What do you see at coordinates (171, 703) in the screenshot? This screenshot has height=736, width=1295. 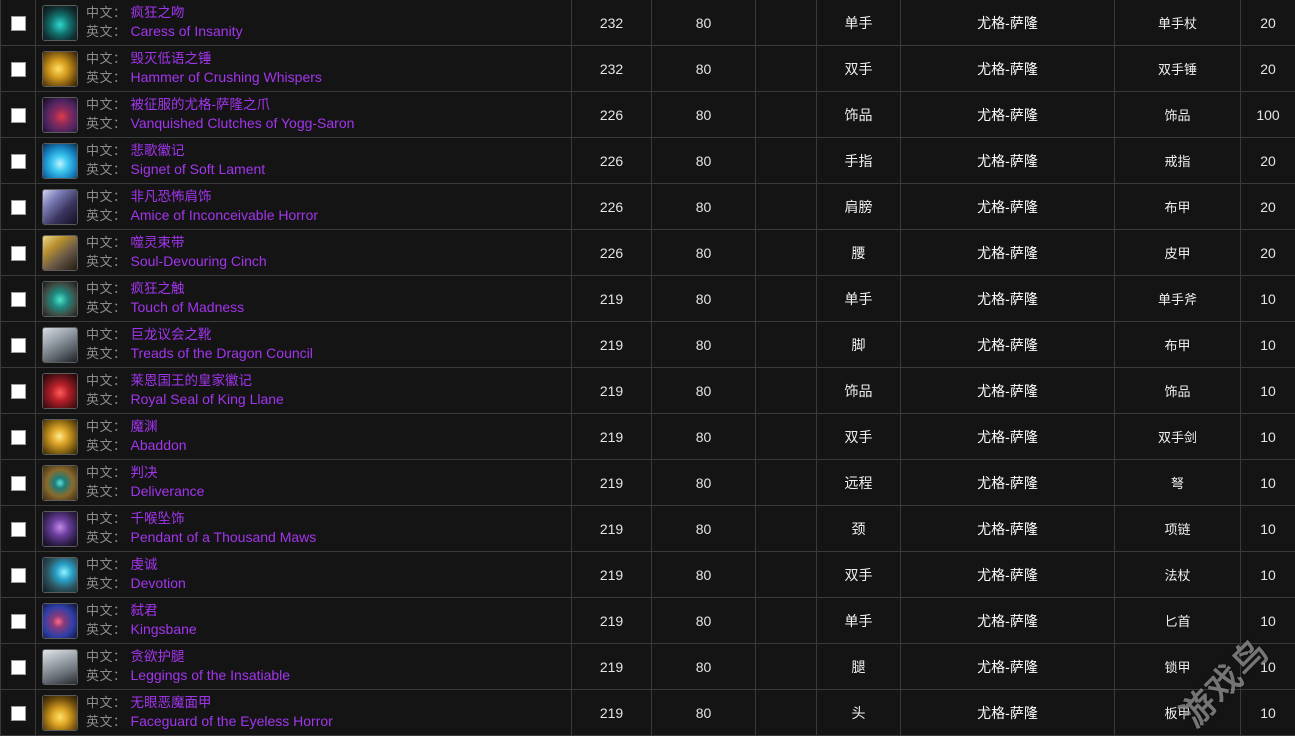 I see `item-name-cn: 无眼恶魔面甲` at bounding box center [171, 703].